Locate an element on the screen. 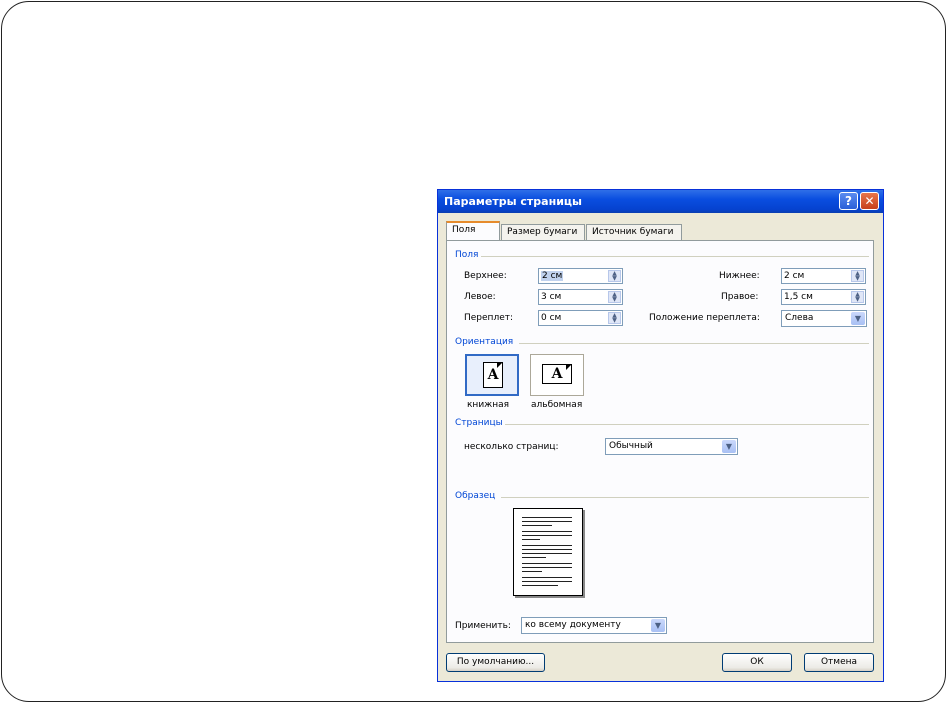 The image size is (949, 705). landscape-icon-letter: A is located at coordinates (557, 374).